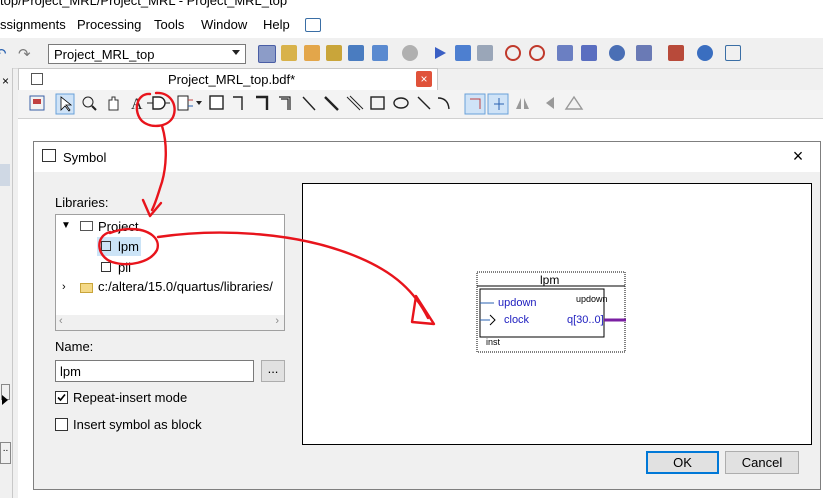 The height and width of the screenshot is (498, 823). What do you see at coordinates (5, 175) in the screenshot?
I see `panel-selected-row` at bounding box center [5, 175].